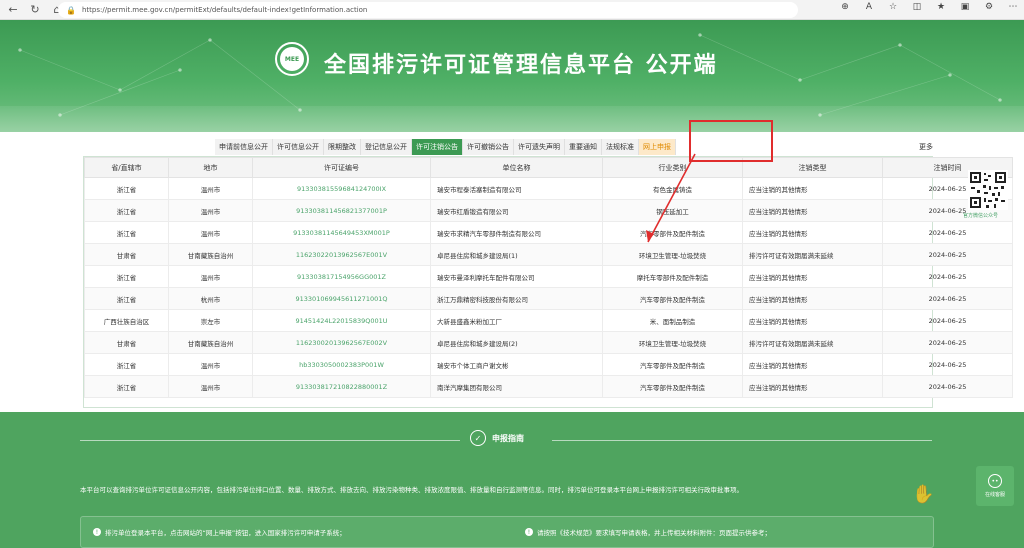 This screenshot has height=548, width=1024. Describe the element at coordinates (981, 216) in the screenshot. I see `qr-label: 官方微信公众号` at that location.